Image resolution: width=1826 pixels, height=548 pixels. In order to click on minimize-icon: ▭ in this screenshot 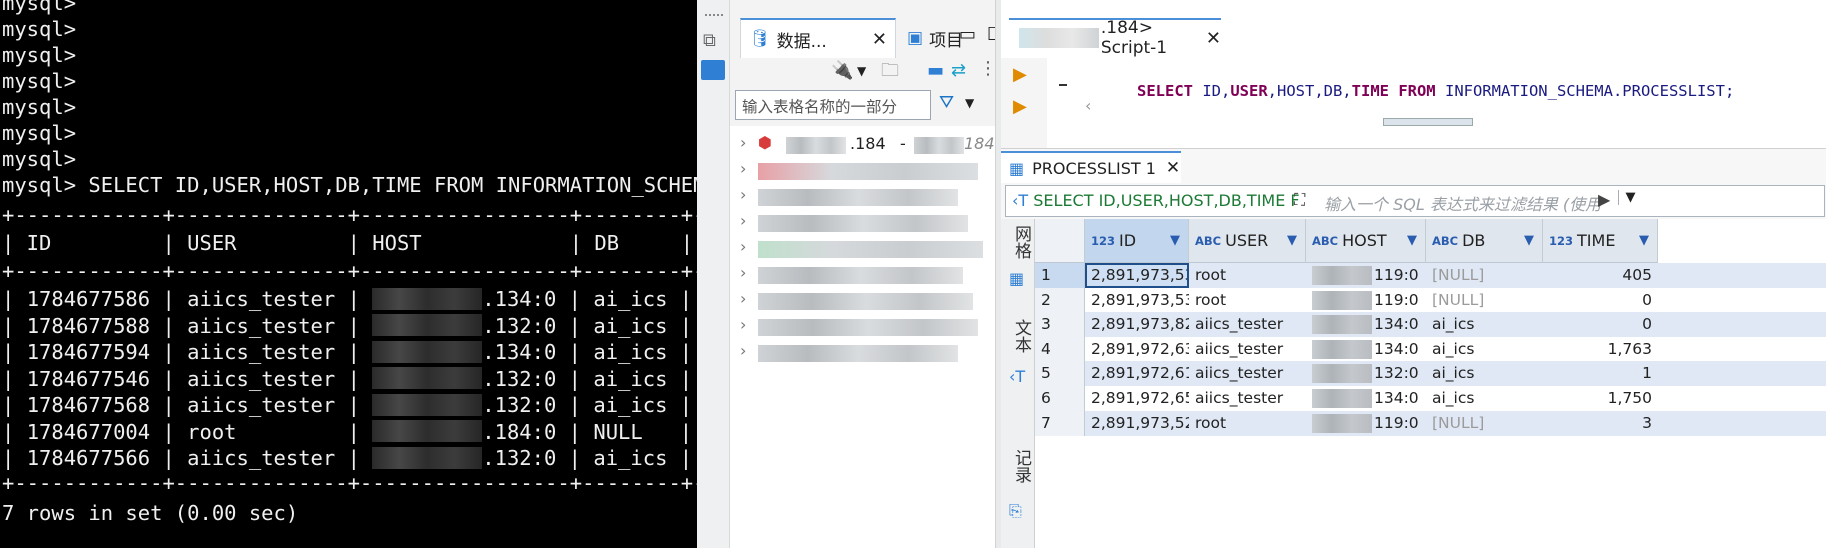, I will do `click(967, 35)`.